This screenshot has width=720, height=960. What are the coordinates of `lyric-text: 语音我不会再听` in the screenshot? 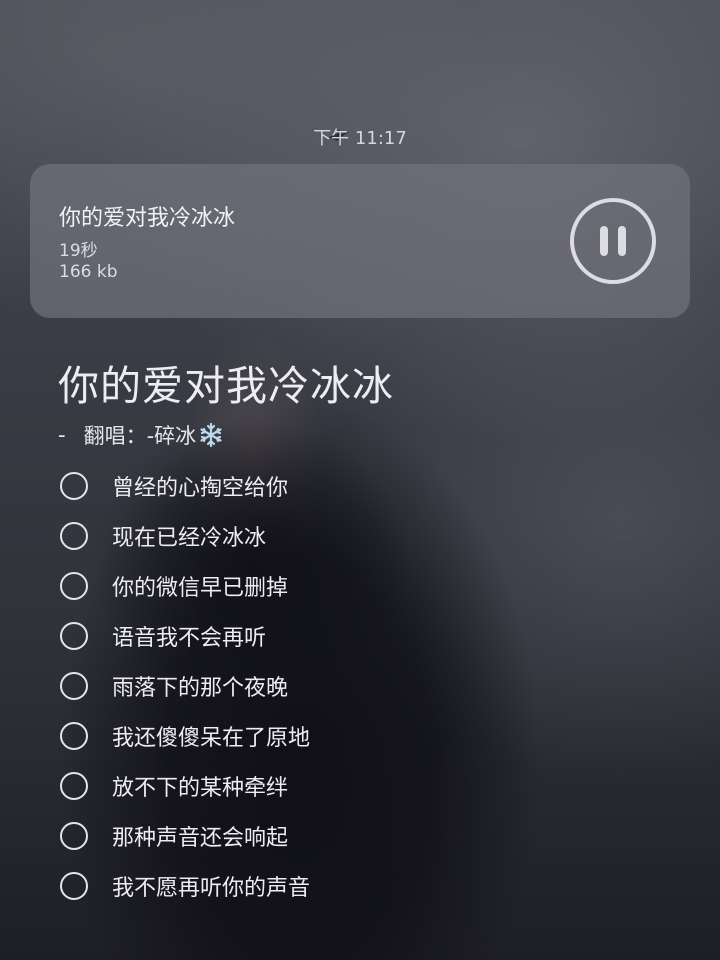 It's located at (189, 638).